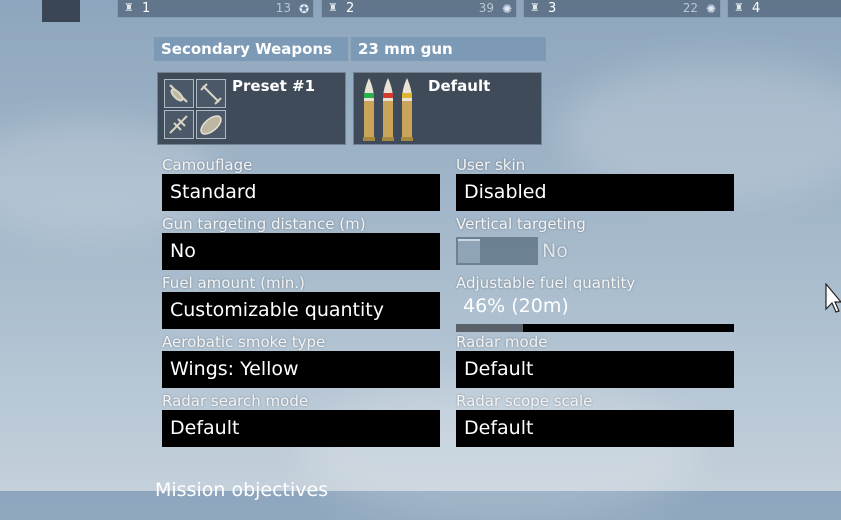 This screenshot has width=841, height=520. Describe the element at coordinates (179, 93) in the screenshot. I see `rocket-pod-icon` at that location.